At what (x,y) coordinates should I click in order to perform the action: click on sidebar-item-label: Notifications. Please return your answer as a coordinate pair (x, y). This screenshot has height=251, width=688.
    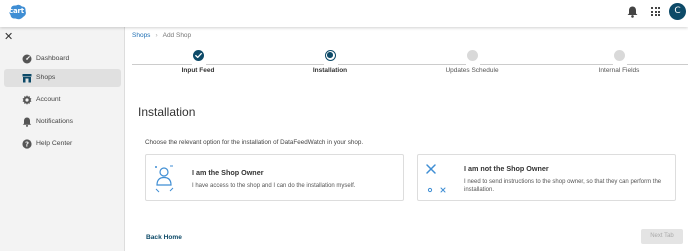
    Looking at the image, I should click on (55, 121).